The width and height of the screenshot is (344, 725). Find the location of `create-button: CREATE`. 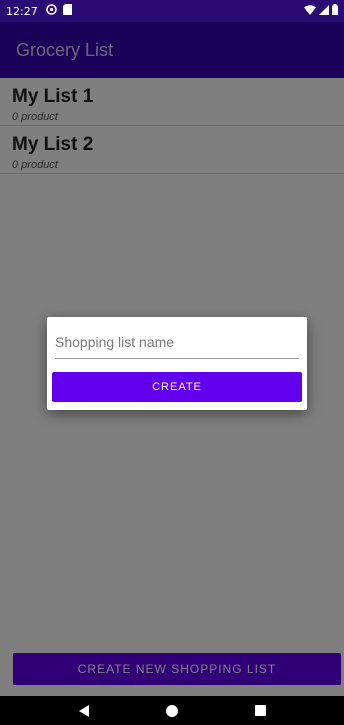

create-button: CREATE is located at coordinates (177, 387).